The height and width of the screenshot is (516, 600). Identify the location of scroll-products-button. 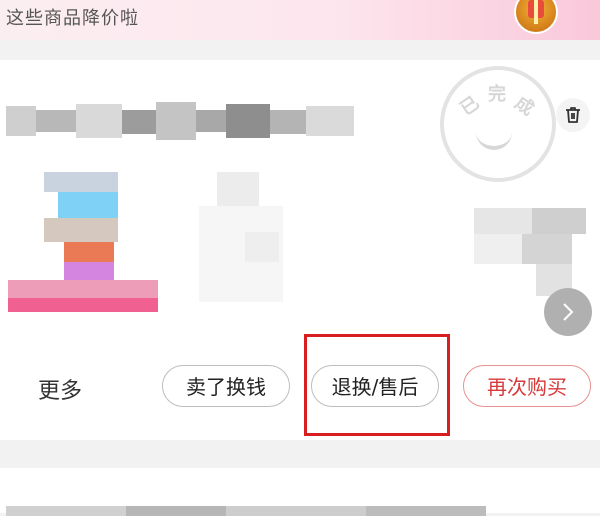
(568, 312).